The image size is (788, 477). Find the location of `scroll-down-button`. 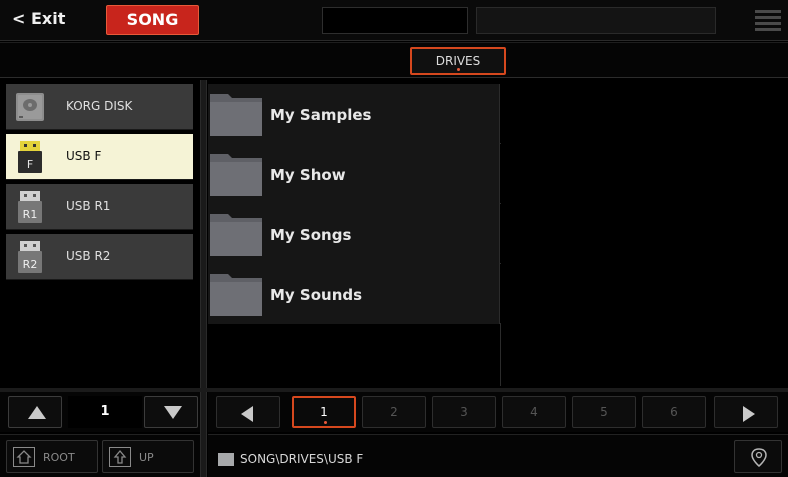

scroll-down-button is located at coordinates (171, 412).